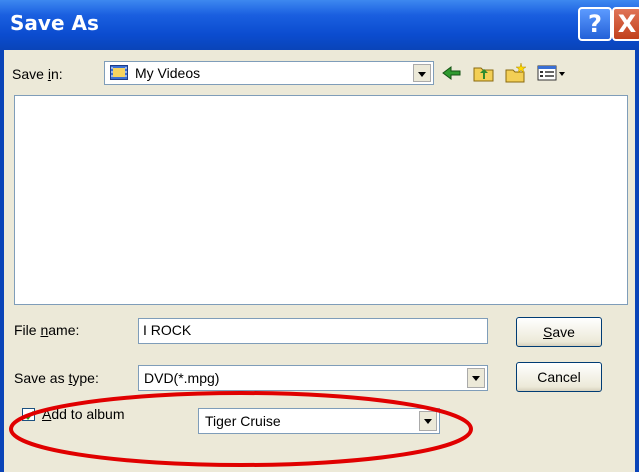 The height and width of the screenshot is (472, 639). Describe the element at coordinates (595, 24) in the screenshot. I see `help-button: ?` at that location.